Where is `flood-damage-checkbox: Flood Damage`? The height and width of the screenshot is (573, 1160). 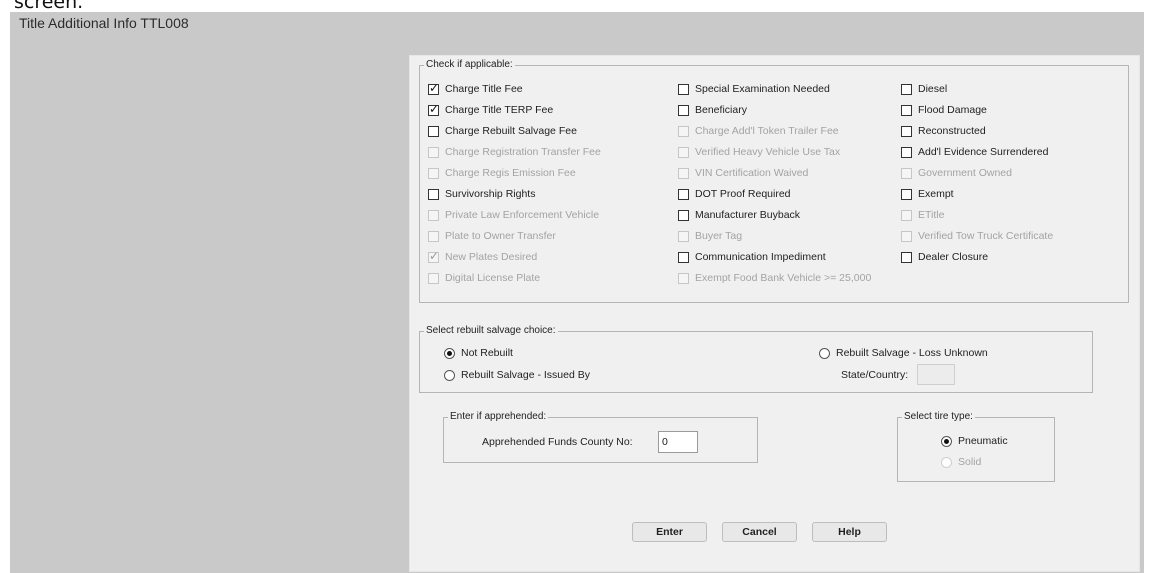
flood-damage-checkbox: Flood Damage is located at coordinates (944, 110).